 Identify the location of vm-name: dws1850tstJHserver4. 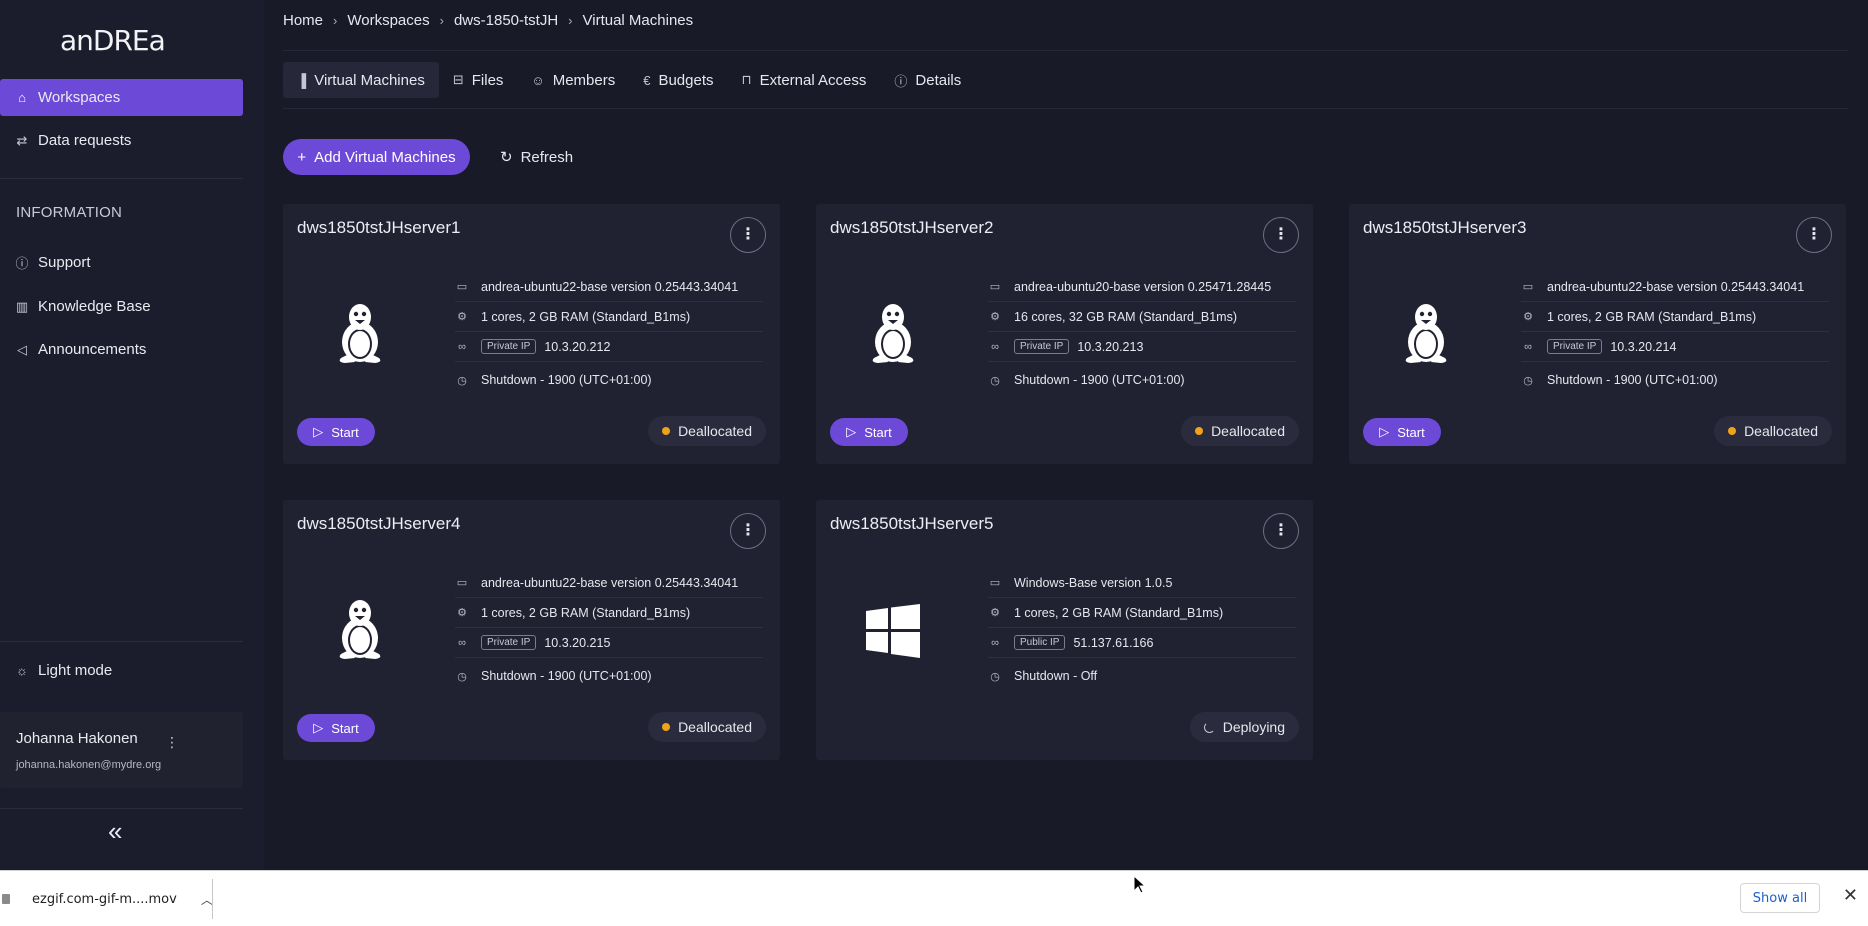
(379, 523).